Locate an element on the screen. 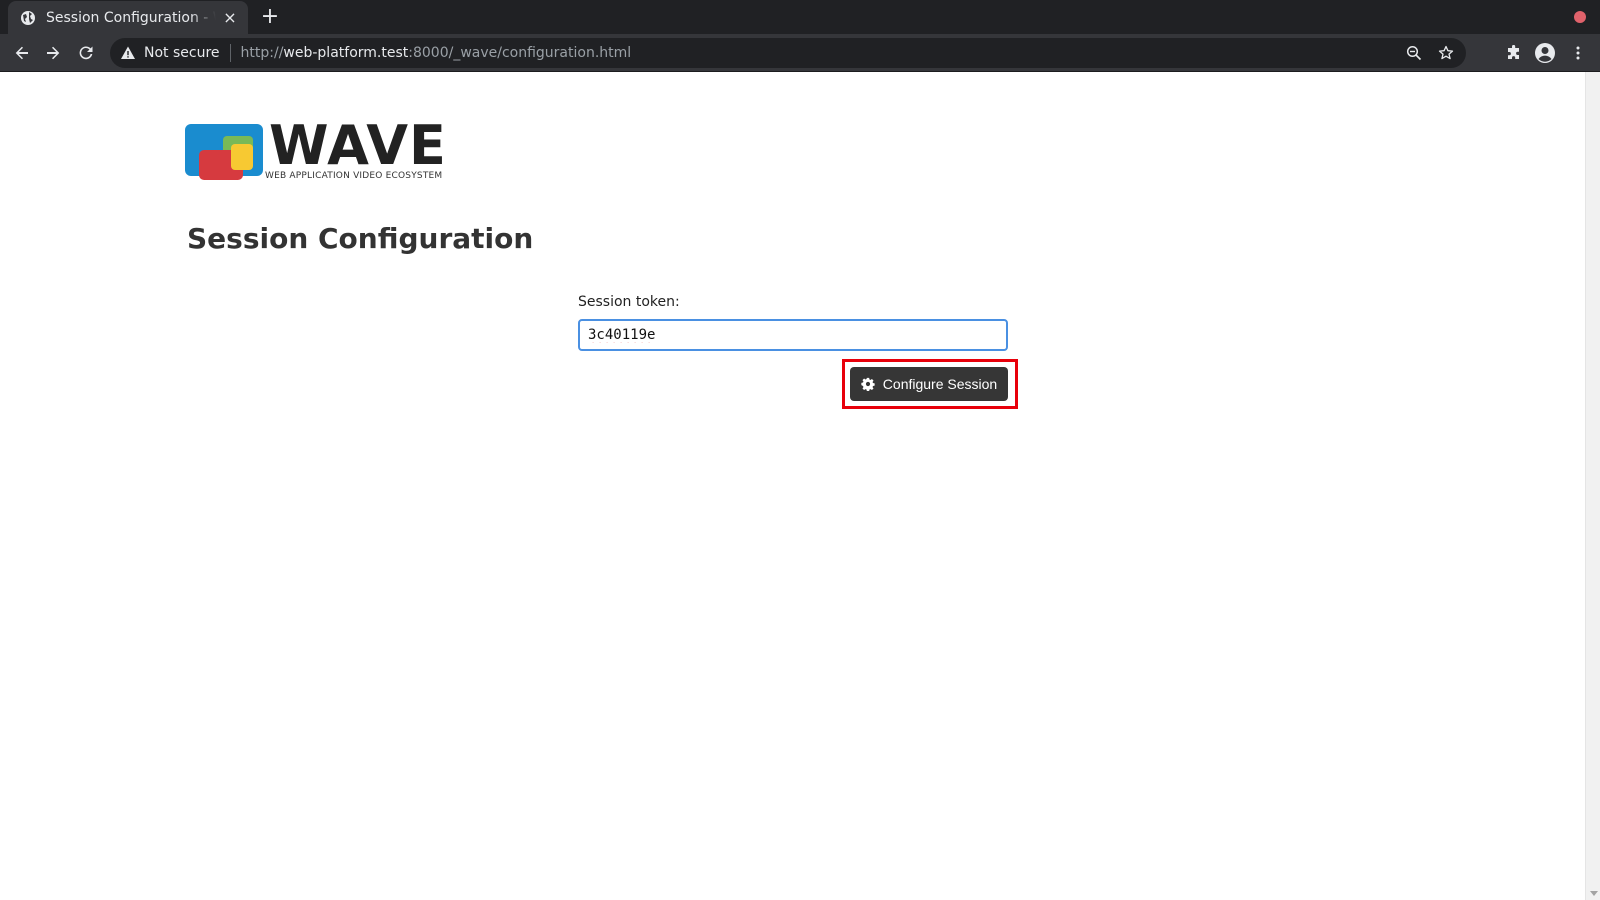 This screenshot has height=900, width=1600. url-scheme: http:// is located at coordinates (262, 53).